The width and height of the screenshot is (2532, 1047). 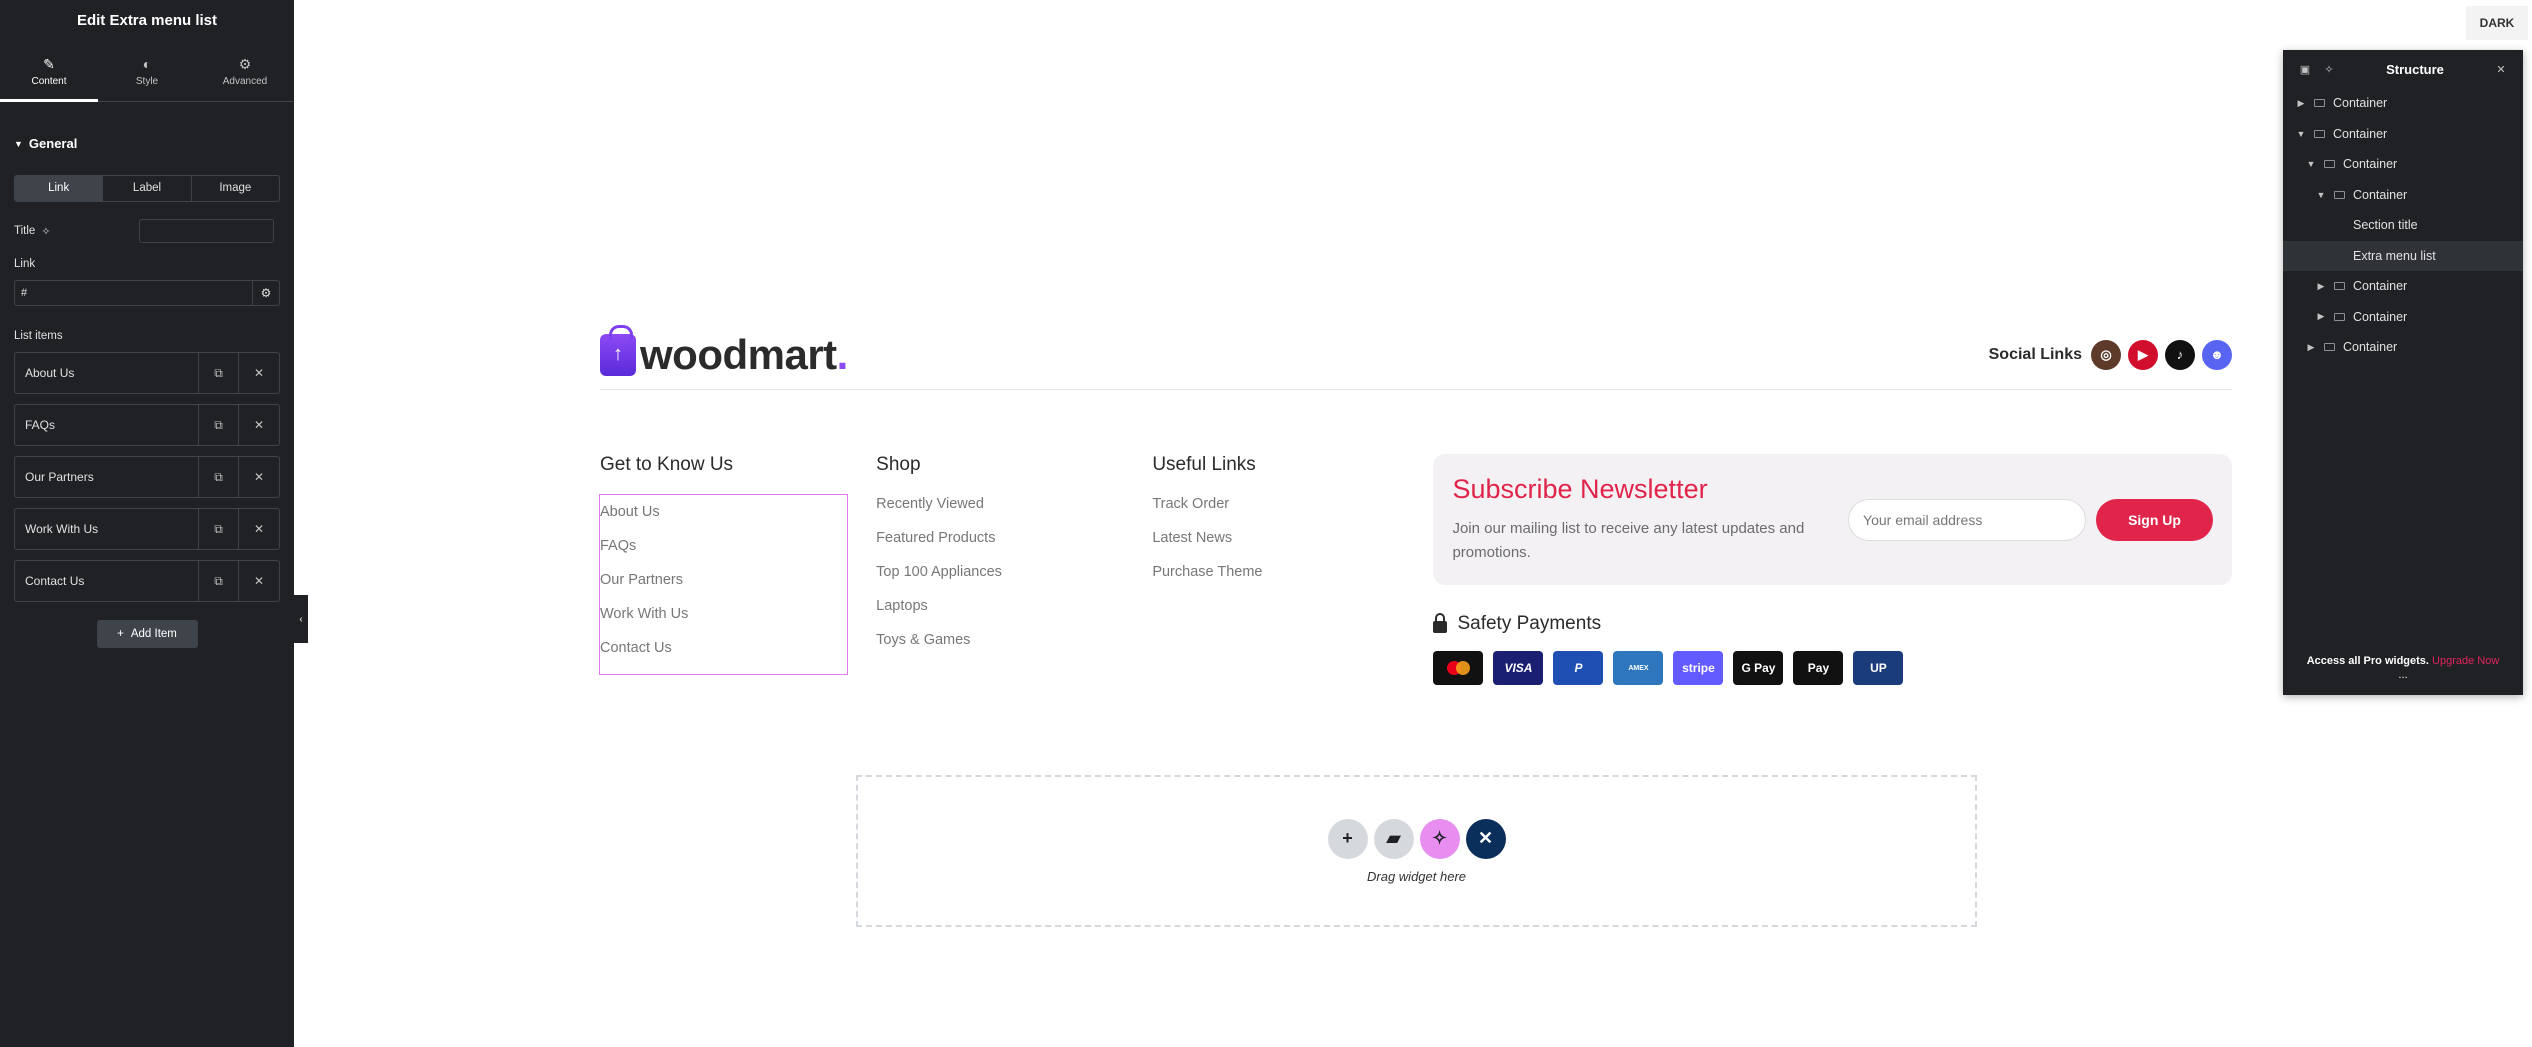 I want to click on elementor-kit-icon: ✕, so click(x=1485, y=838).